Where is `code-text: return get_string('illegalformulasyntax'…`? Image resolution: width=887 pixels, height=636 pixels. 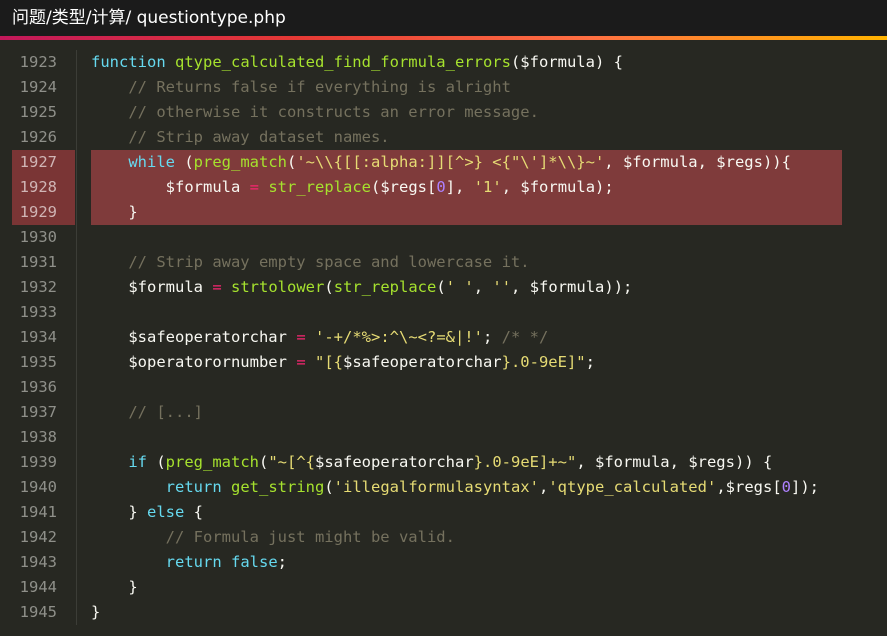
code-text: return get_string('illegalformulasyntax'… is located at coordinates (489, 487).